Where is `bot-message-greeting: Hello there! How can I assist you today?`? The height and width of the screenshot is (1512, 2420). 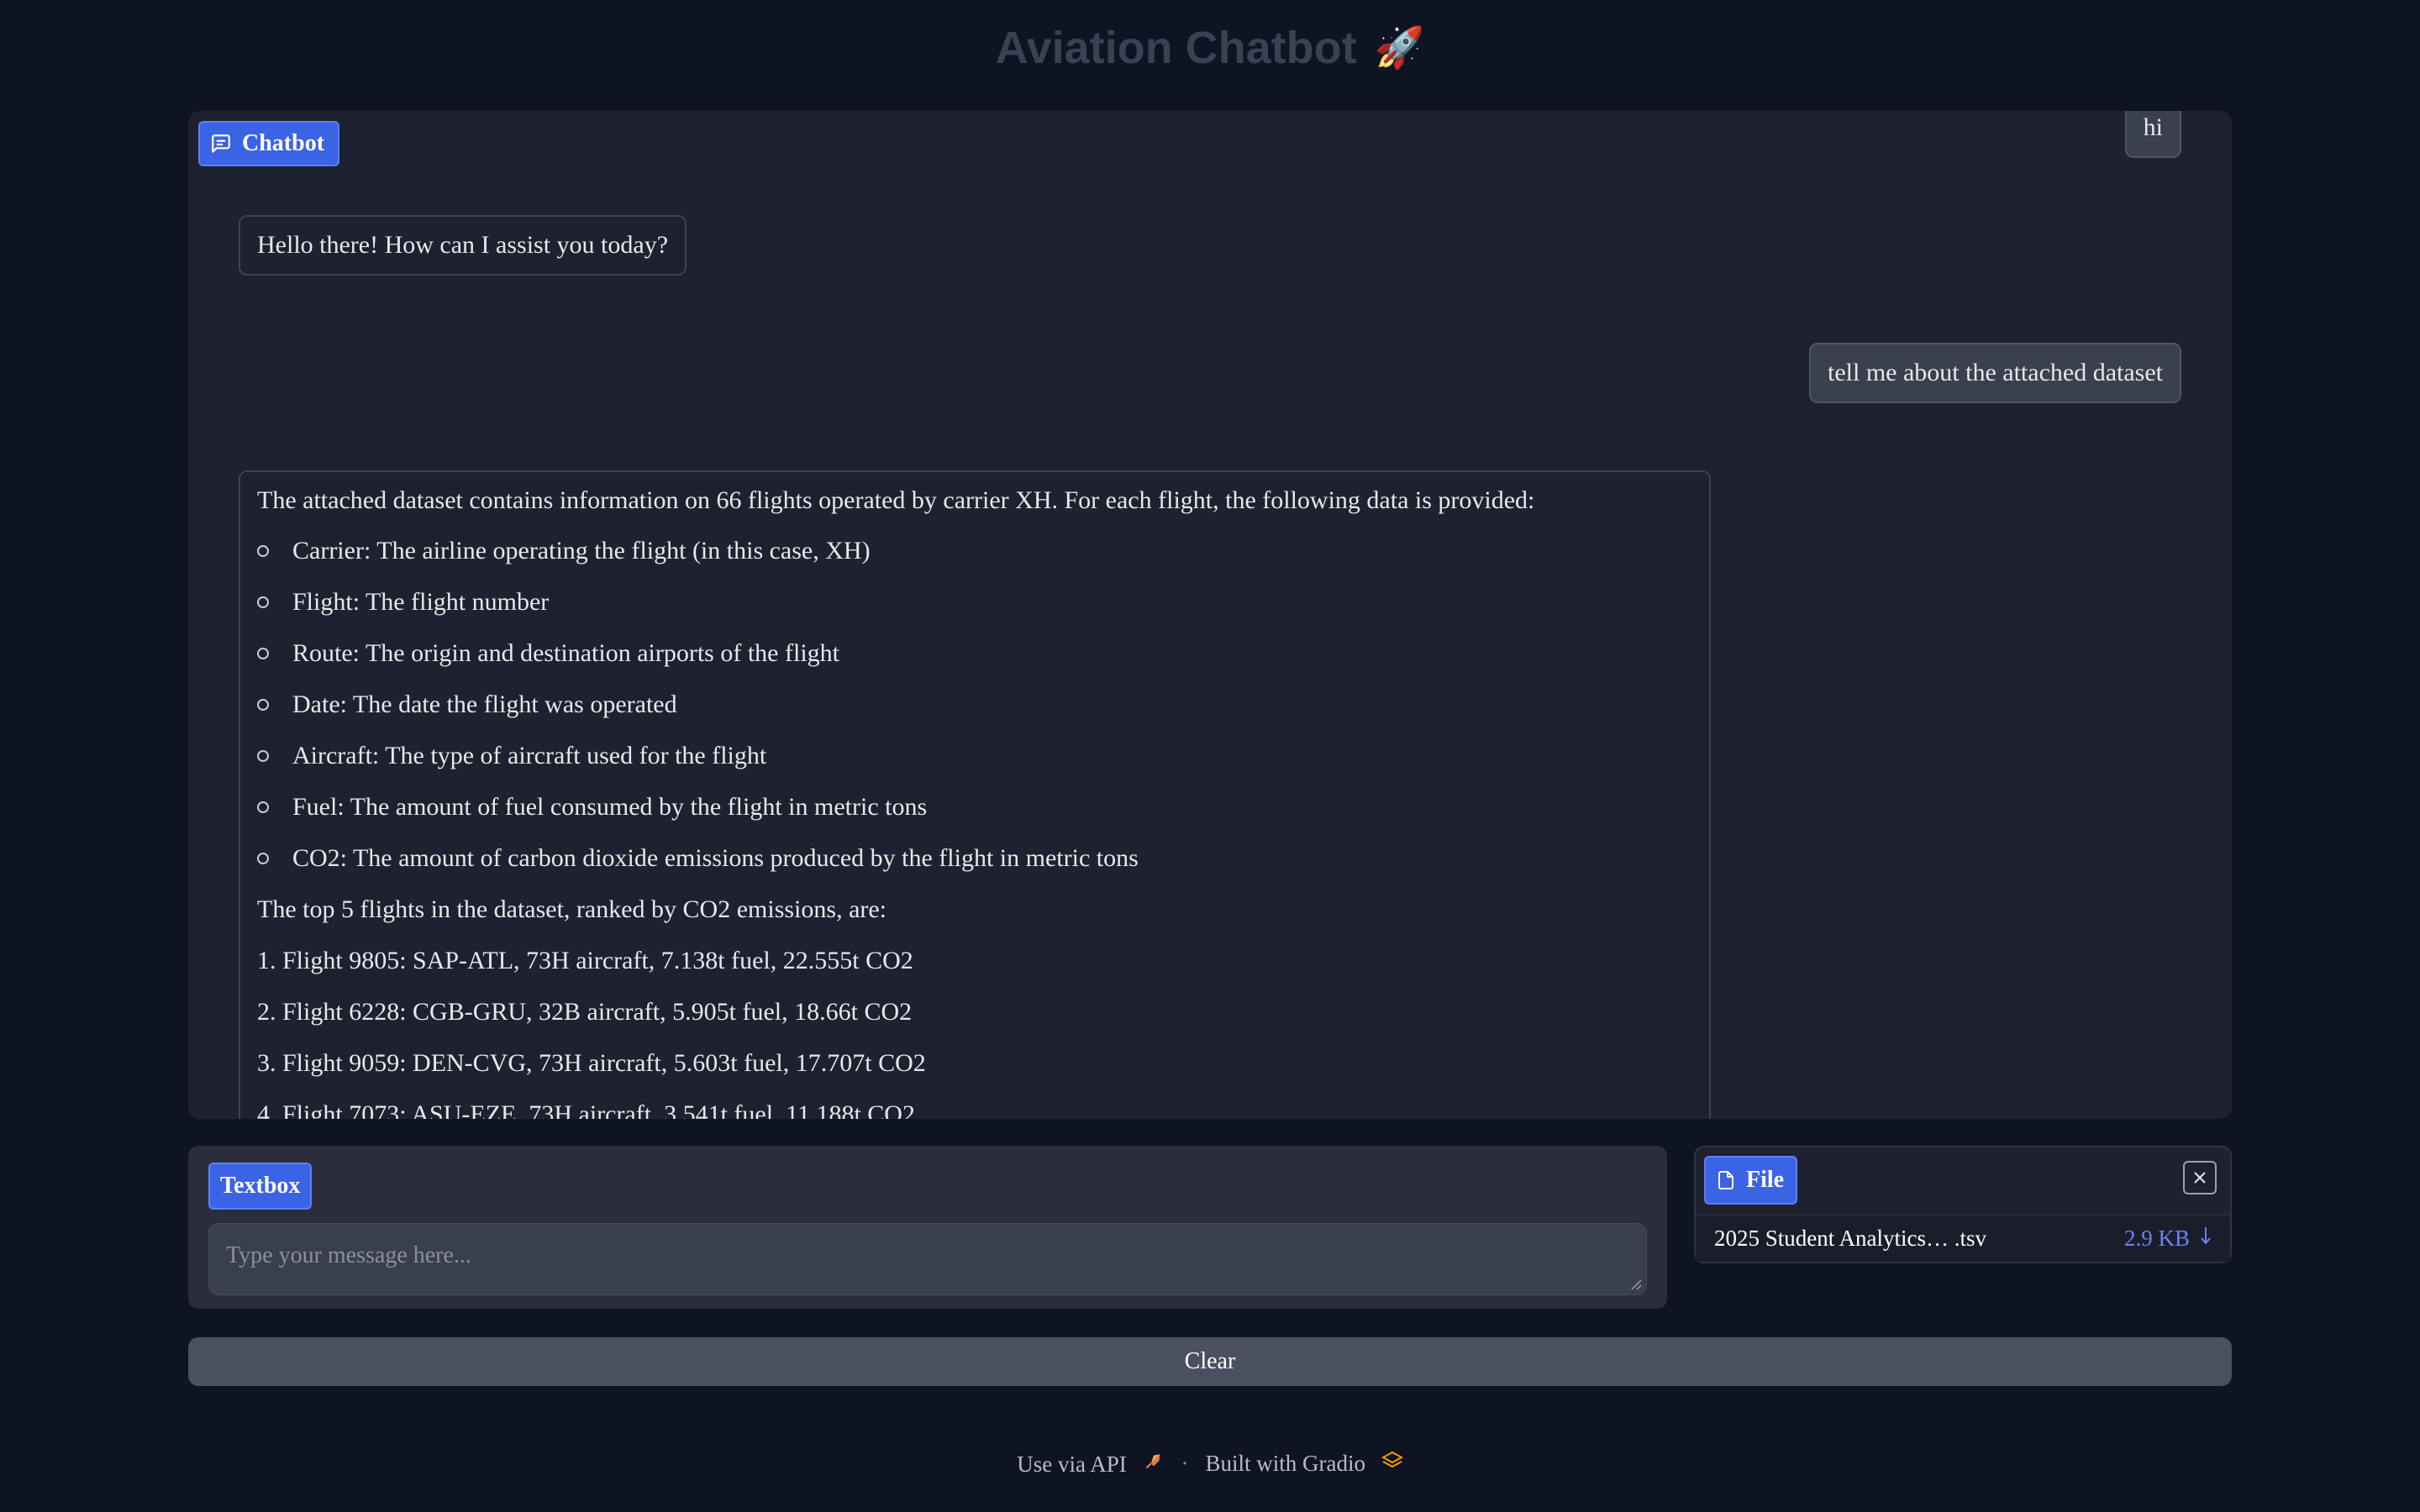 bot-message-greeting: Hello there! How can I assist you today? is located at coordinates (463, 245).